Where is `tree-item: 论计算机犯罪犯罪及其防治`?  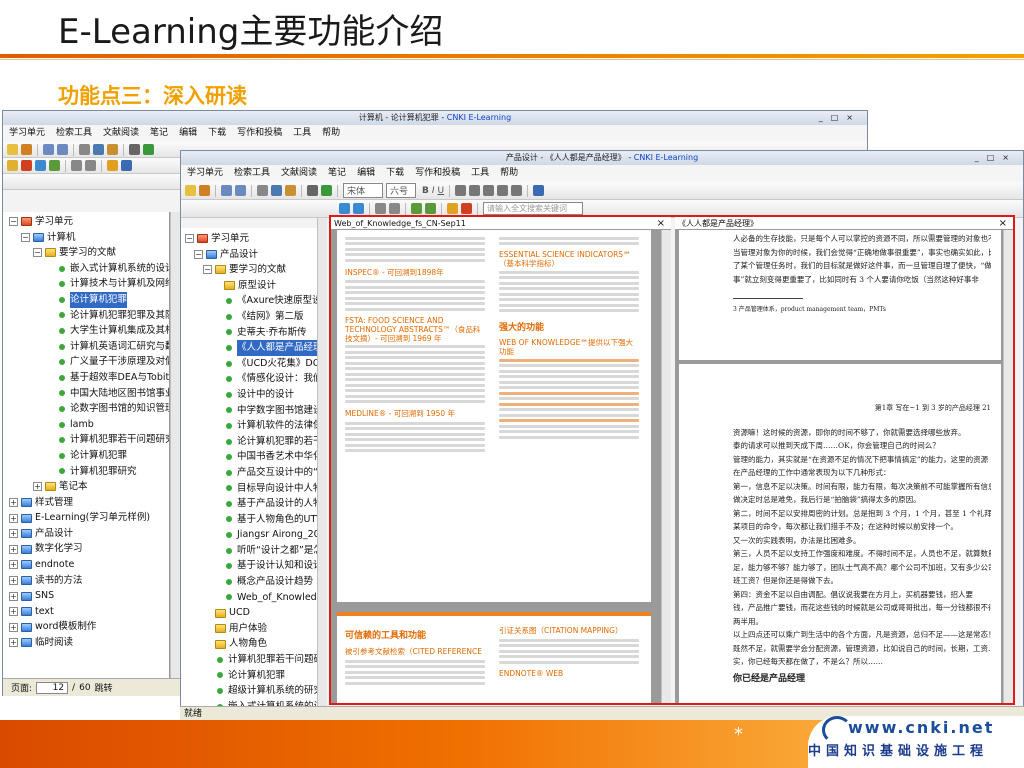
tree-item: 论计算机犯罪犯罪及其防治 is located at coordinates (89, 316).